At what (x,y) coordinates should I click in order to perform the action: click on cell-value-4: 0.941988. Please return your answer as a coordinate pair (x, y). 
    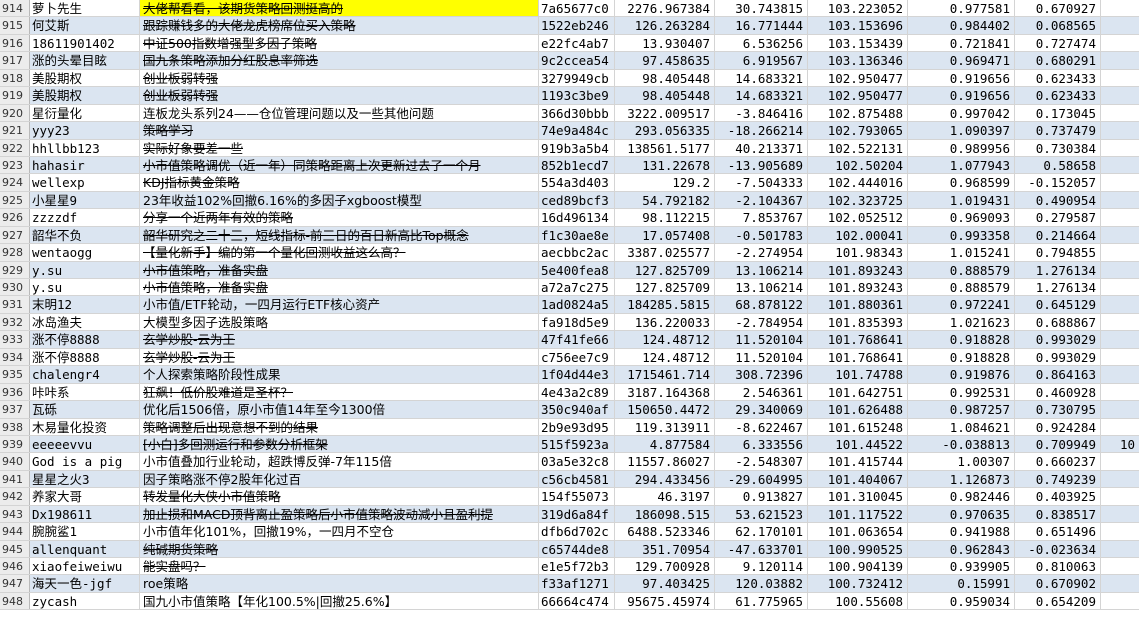
    Looking at the image, I should click on (961, 531).